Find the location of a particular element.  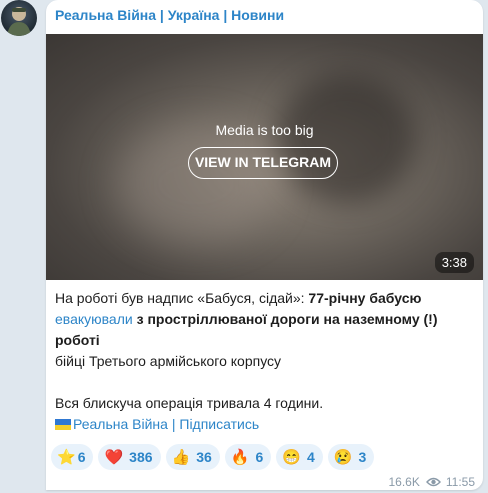

grin-icon: 😁 is located at coordinates (291, 457).